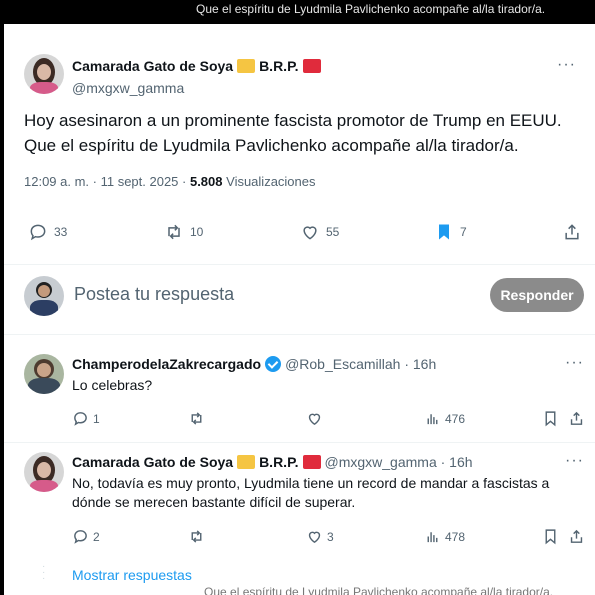  What do you see at coordinates (328, 420) in the screenshot?
I see `comment-actions: 1 476` at bounding box center [328, 420].